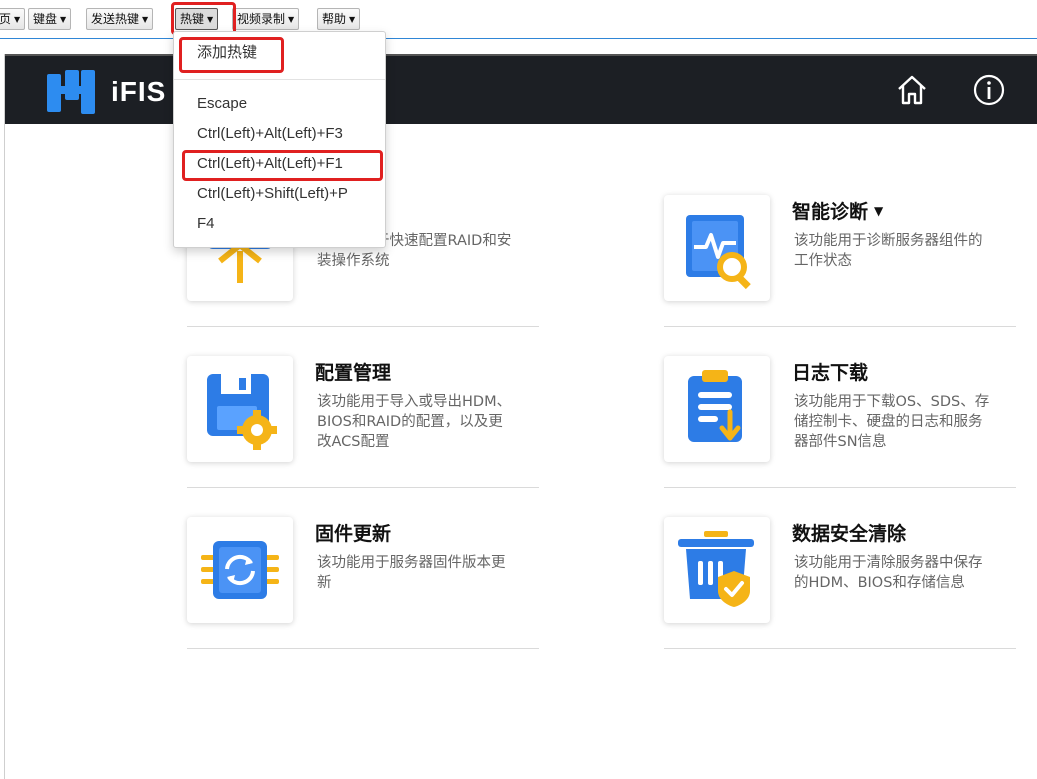 Image resolution: width=1037 pixels, height=779 pixels. I want to click on menu-item-hotkey-escape: Escape, so click(279, 104).